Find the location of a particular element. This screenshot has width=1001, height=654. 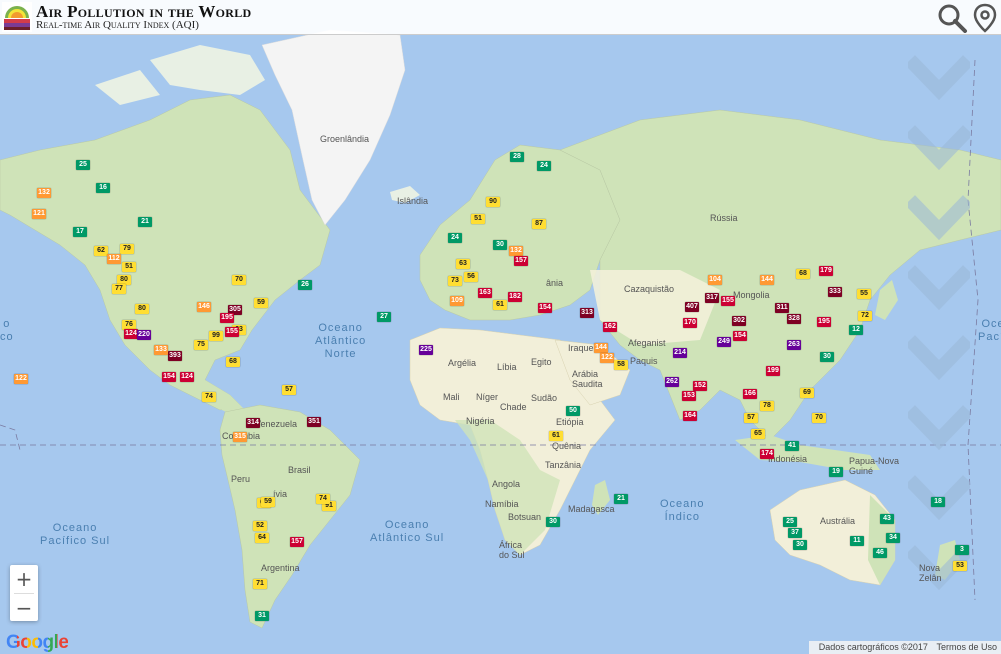

aqi-marker: 71 is located at coordinates (260, 584).